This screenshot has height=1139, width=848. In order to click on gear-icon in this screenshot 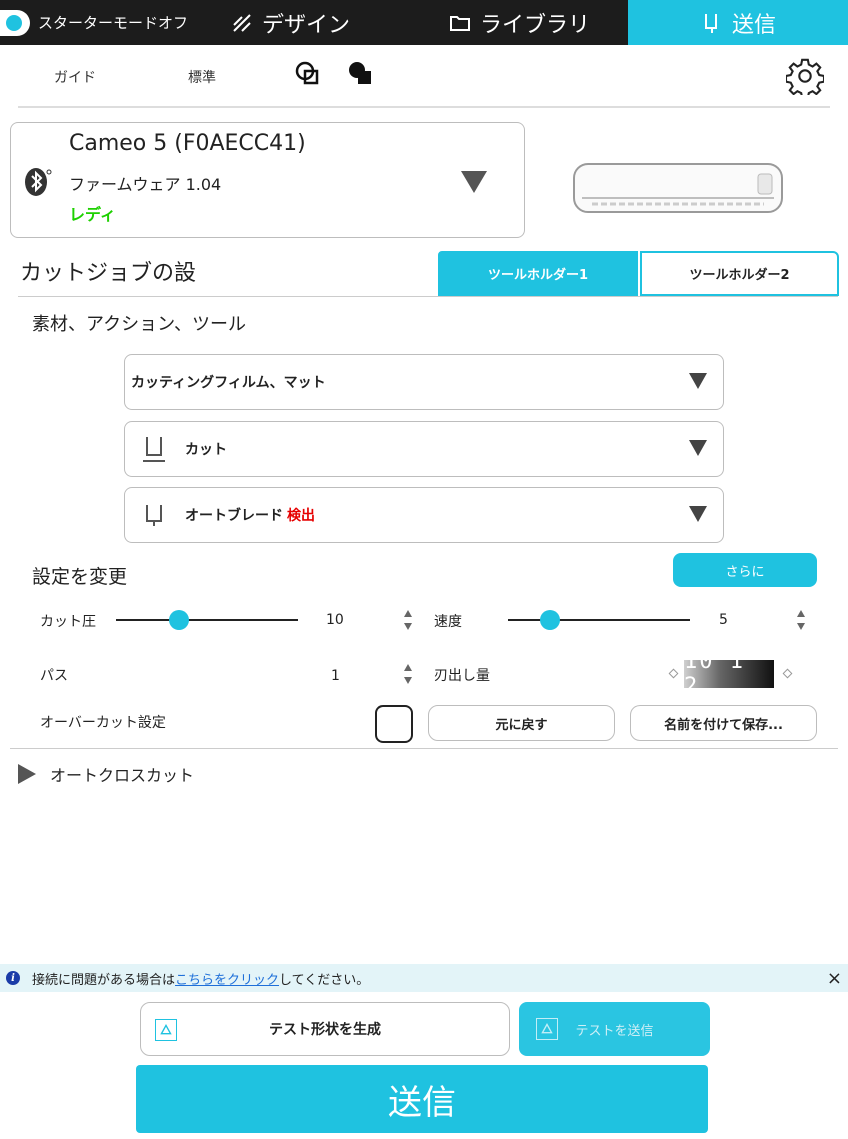, I will do `click(805, 76)`.